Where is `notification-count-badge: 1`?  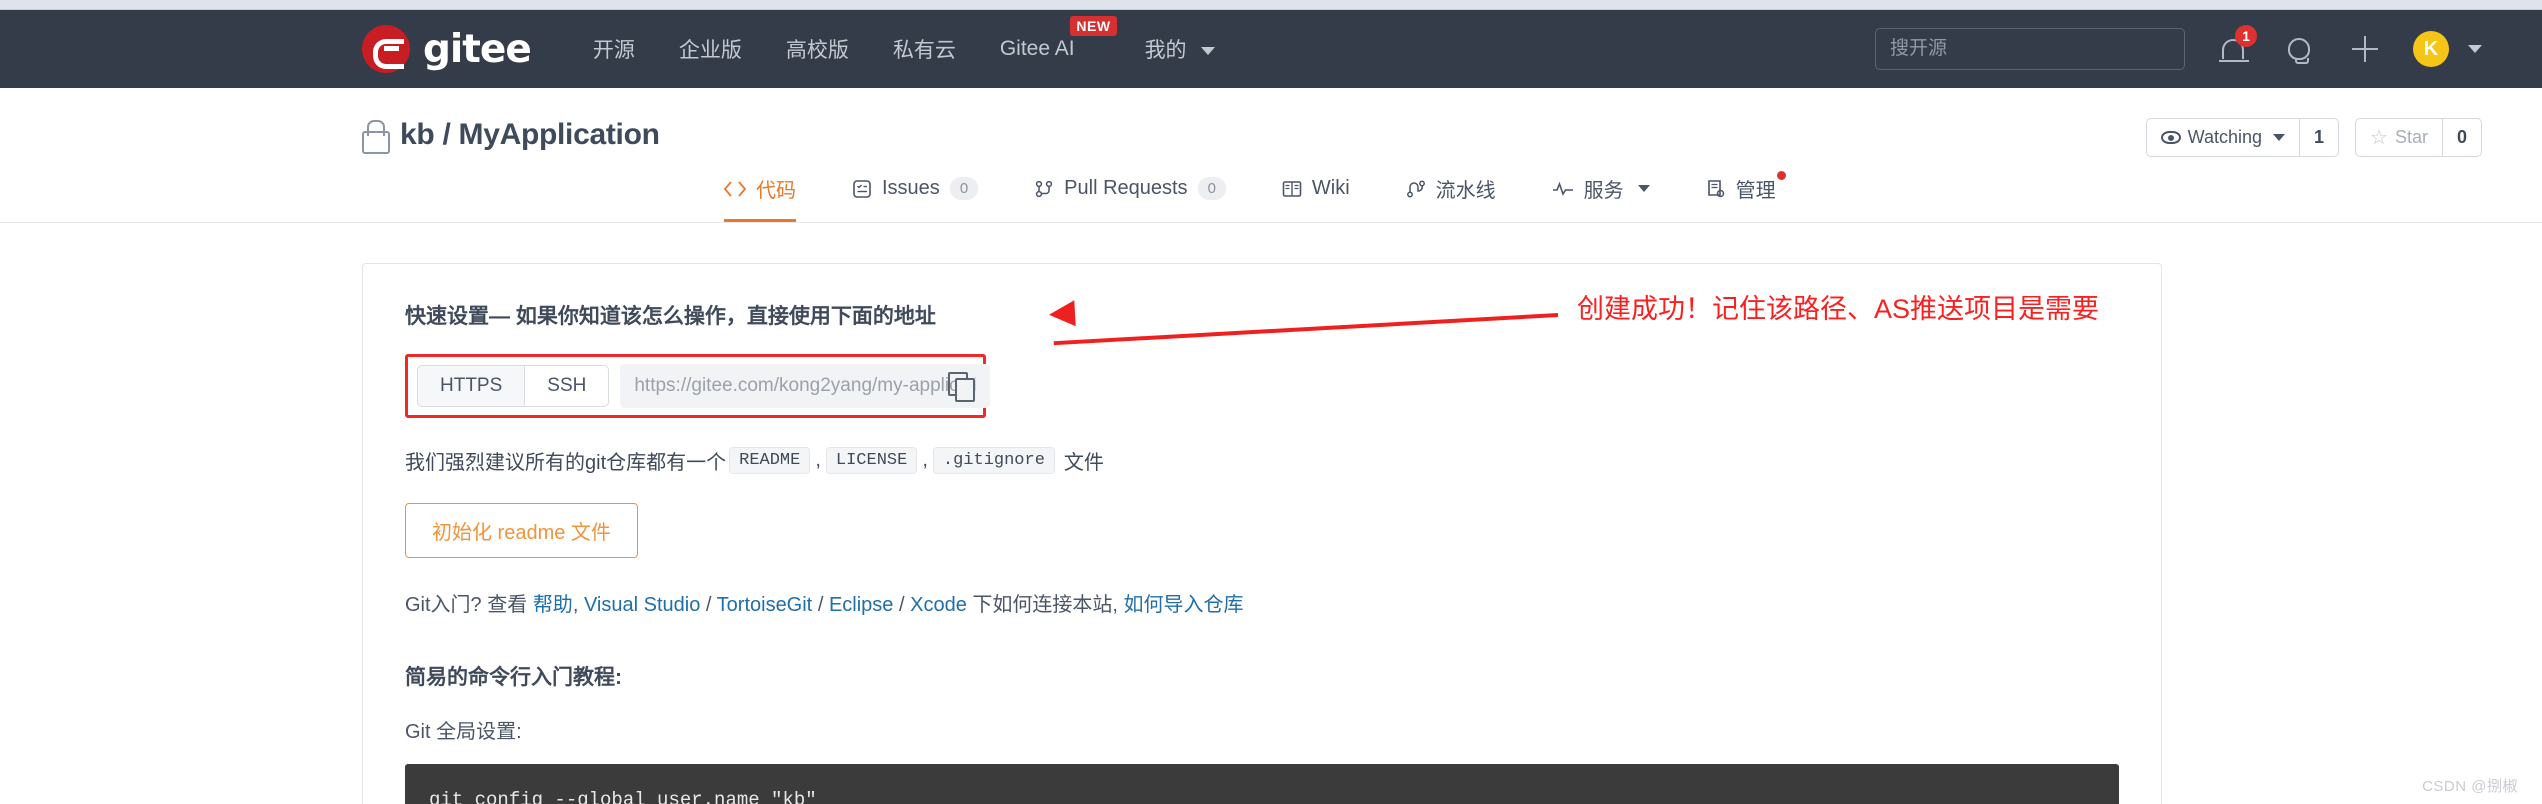 notification-count-badge: 1 is located at coordinates (2246, 36).